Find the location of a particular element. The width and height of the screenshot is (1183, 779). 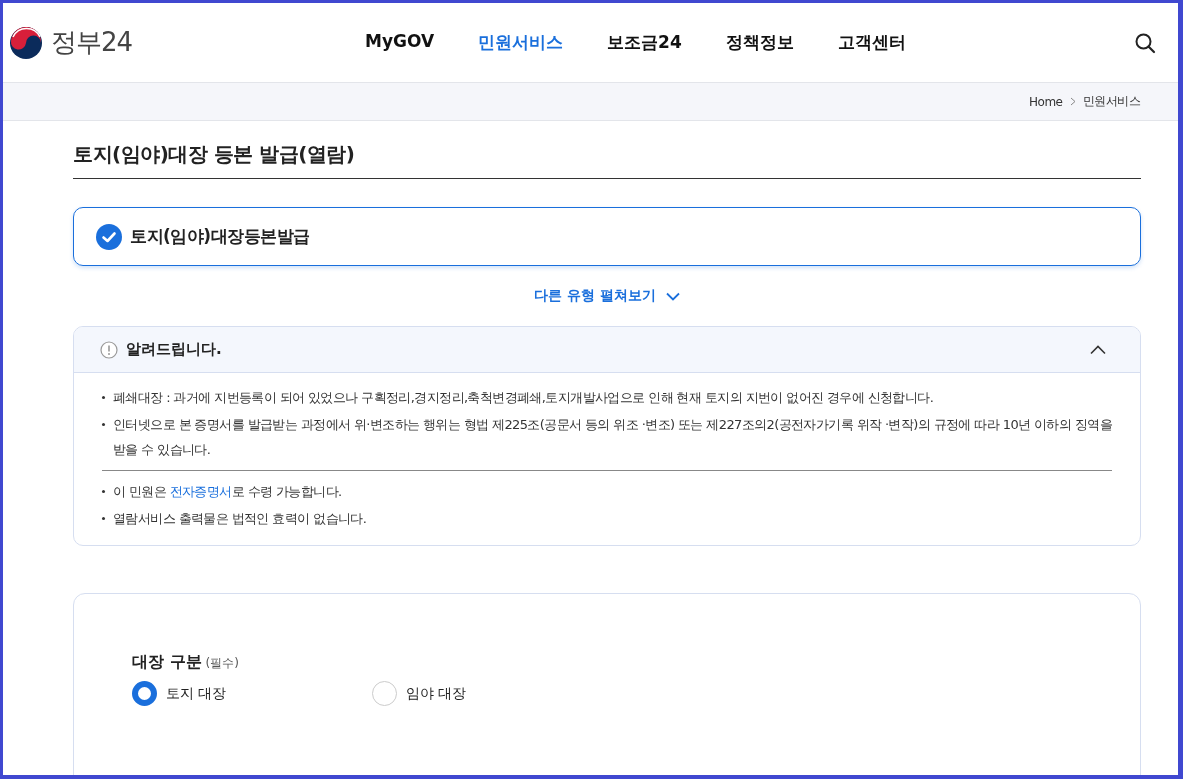

notice-text: 인터넷으로 본 증명서를 발급받는 과정에서 위·변조하는 행위는 형법 제225조(공문서 등의 위조 ·변조) 또는 제227조의2(공전자가기록 위작 ·변작)의 규정에 따라 10년 이하의 징역을 받을 수 있습니다. is located at coordinates (612, 437).